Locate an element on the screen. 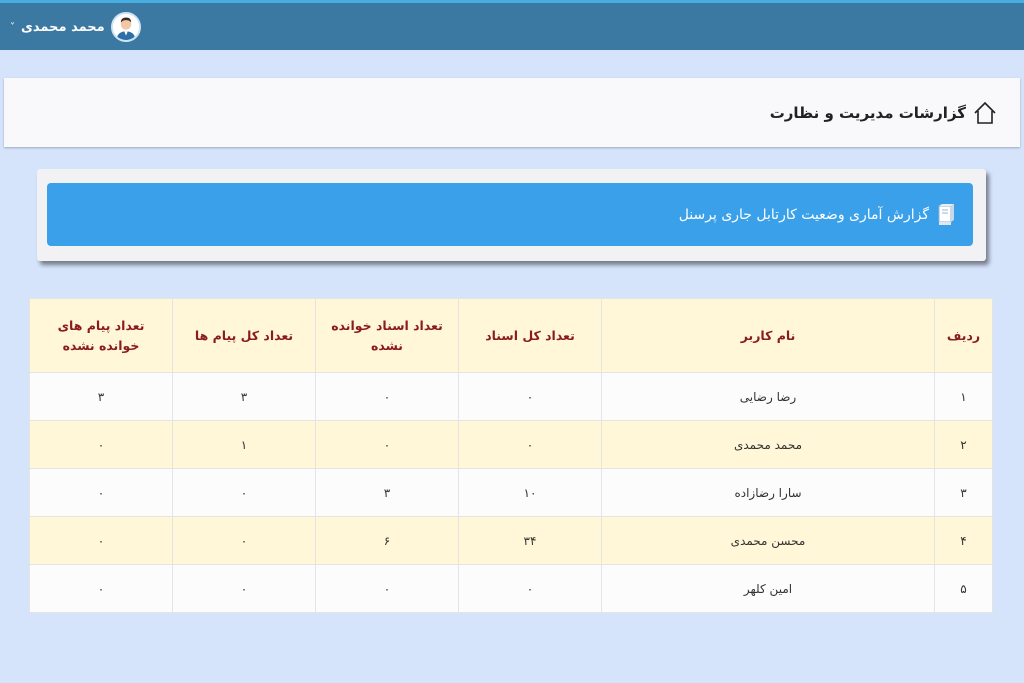 This screenshot has height=683, width=1024. col-header-unread-docs: تعداد اسناد خوانده نشده is located at coordinates (387, 335).